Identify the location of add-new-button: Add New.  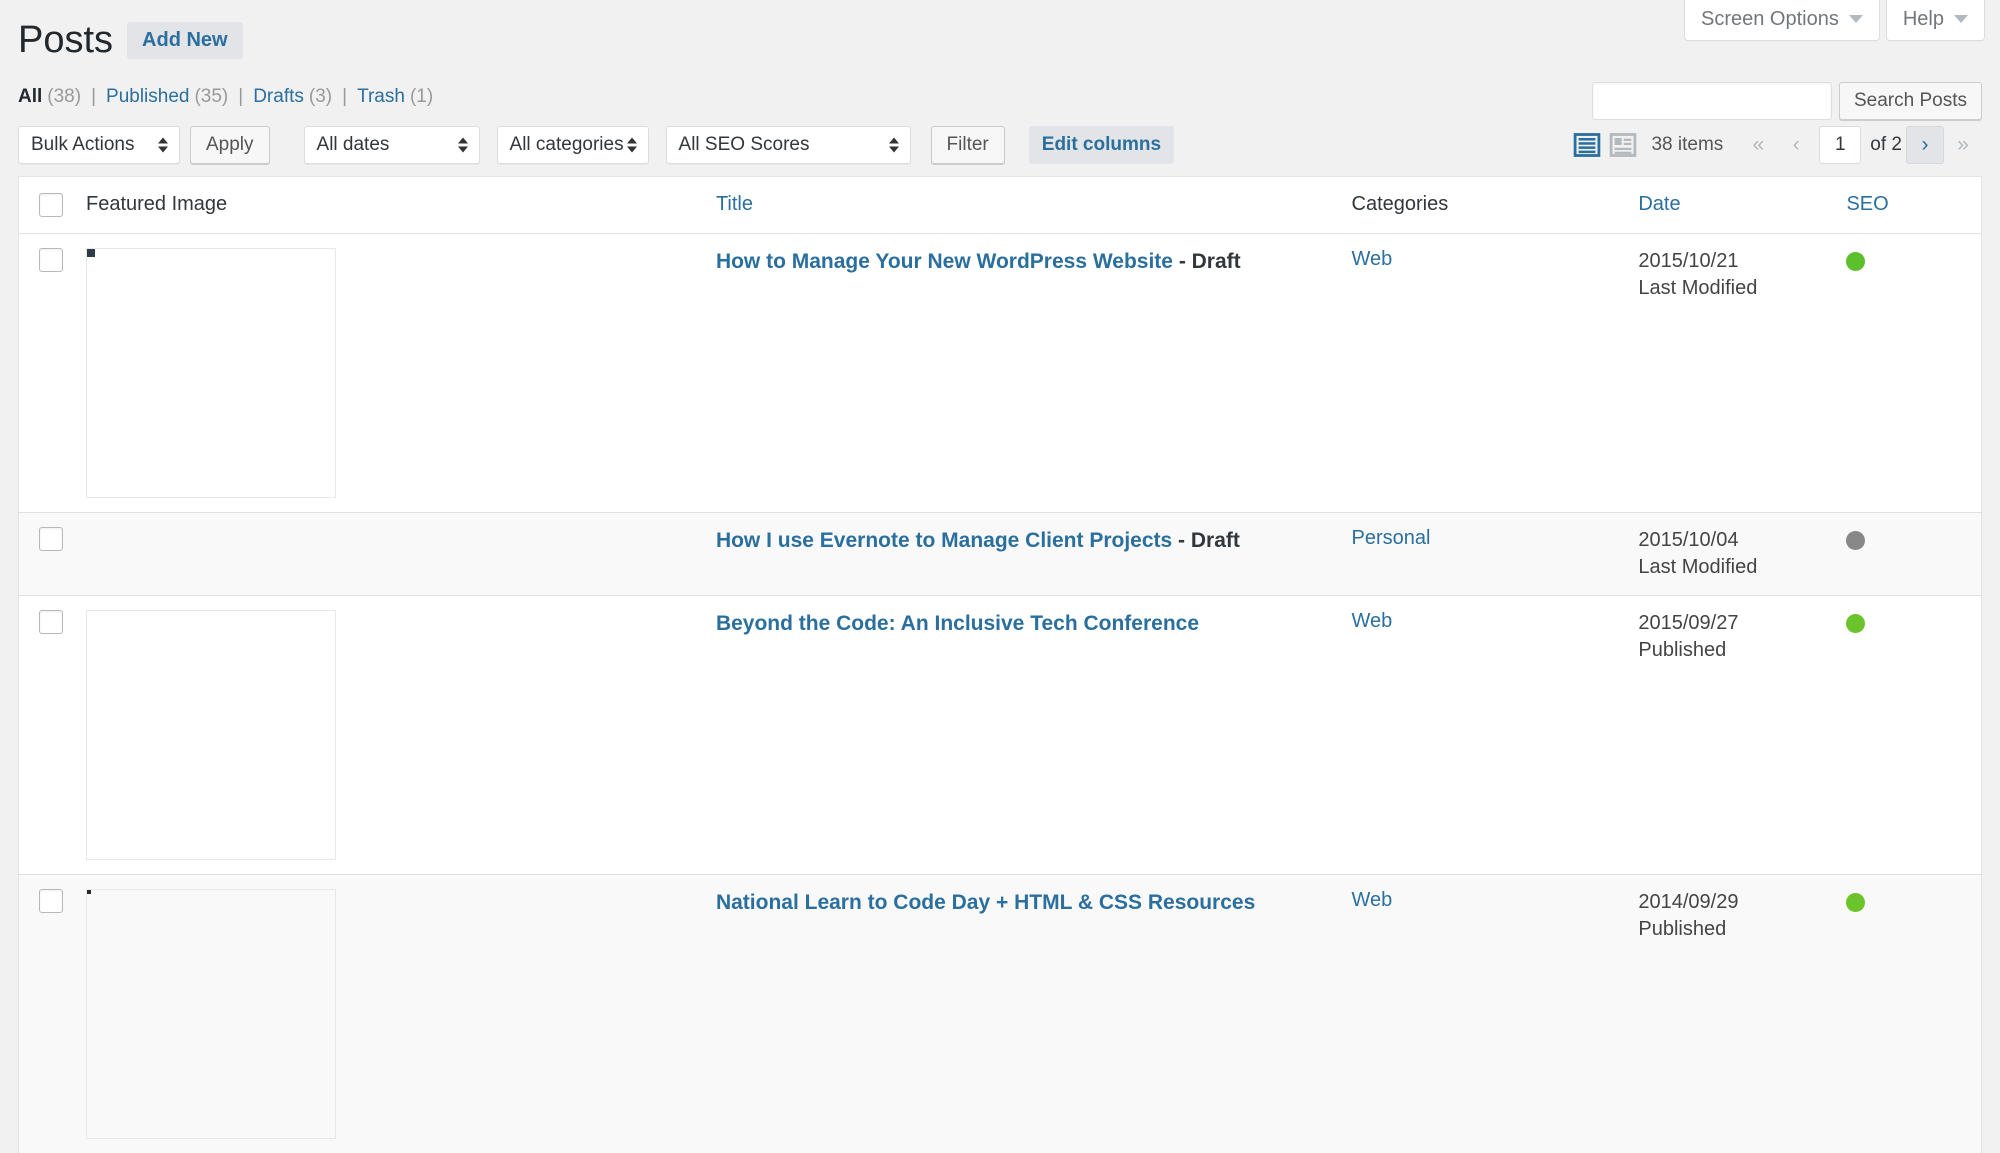
(185, 41).